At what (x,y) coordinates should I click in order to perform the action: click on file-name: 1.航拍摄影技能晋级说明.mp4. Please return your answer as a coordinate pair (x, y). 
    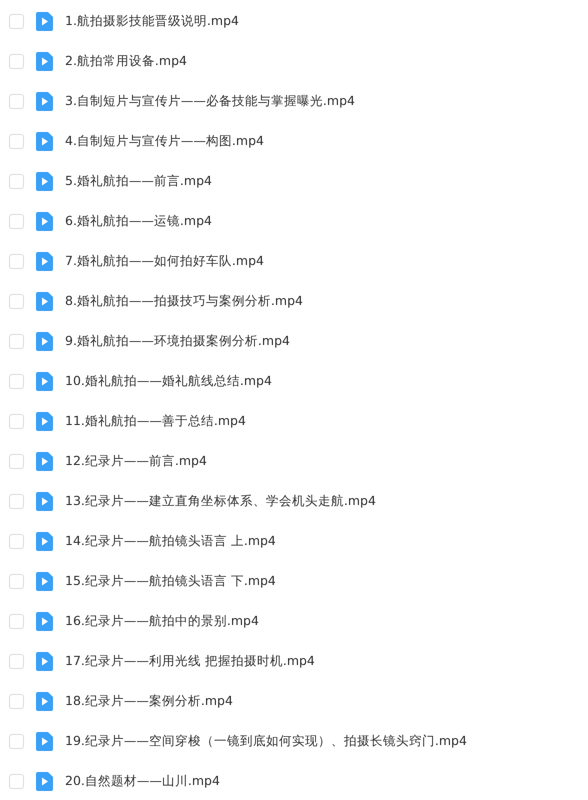
    Looking at the image, I should click on (152, 21).